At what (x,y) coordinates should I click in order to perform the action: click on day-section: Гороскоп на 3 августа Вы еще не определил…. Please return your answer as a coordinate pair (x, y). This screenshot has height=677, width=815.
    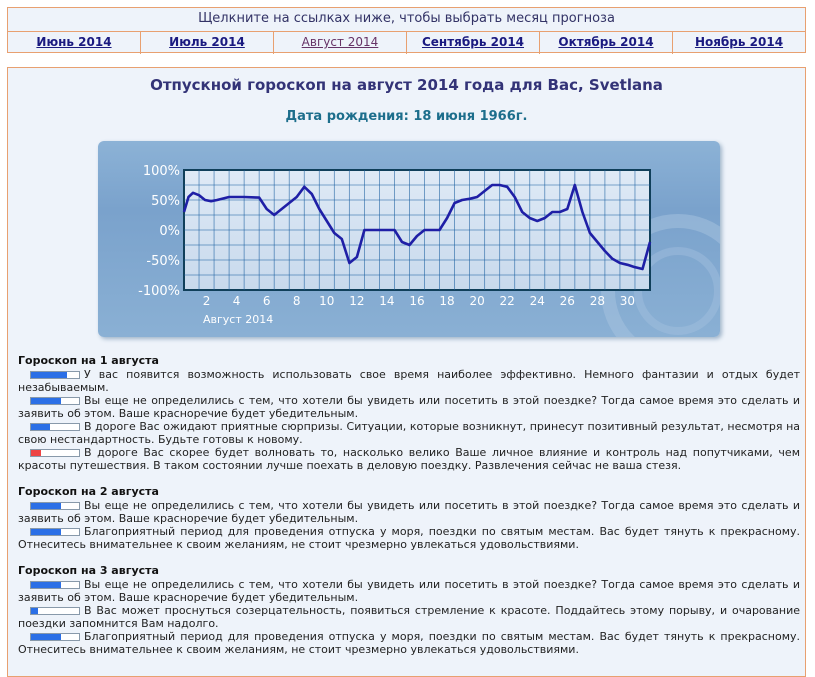
    Looking at the image, I should click on (409, 610).